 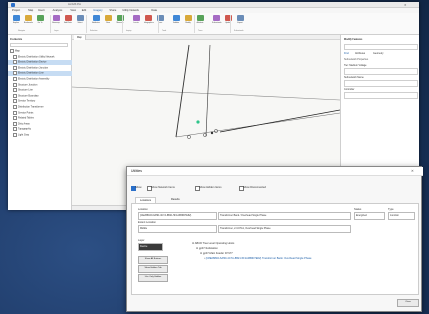 I want to click on ribbon-button-attributes: Attributes, so click(x=96, y=21).